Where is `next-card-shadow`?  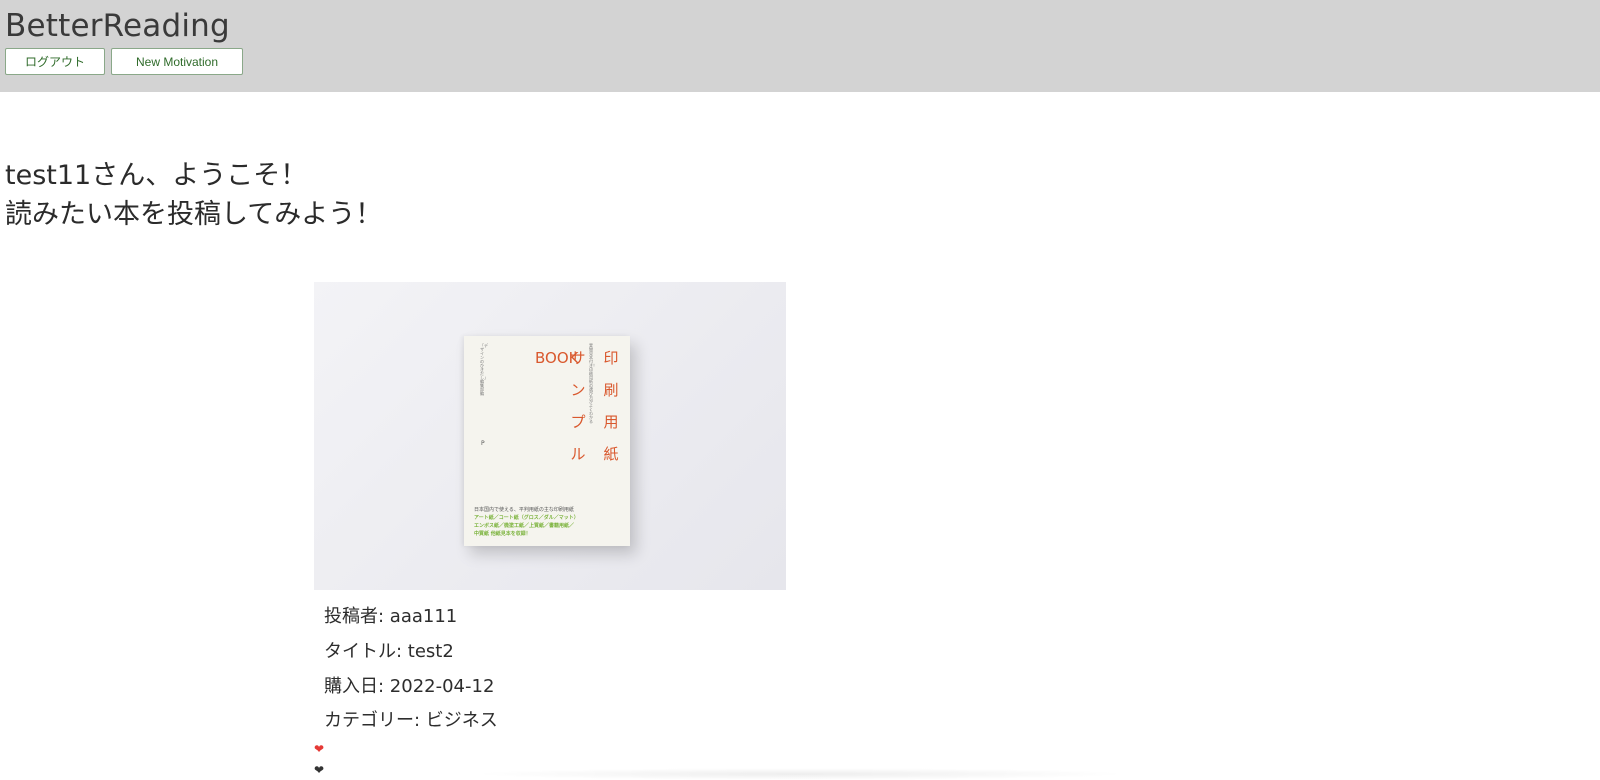
next-card-shadow is located at coordinates (800, 774).